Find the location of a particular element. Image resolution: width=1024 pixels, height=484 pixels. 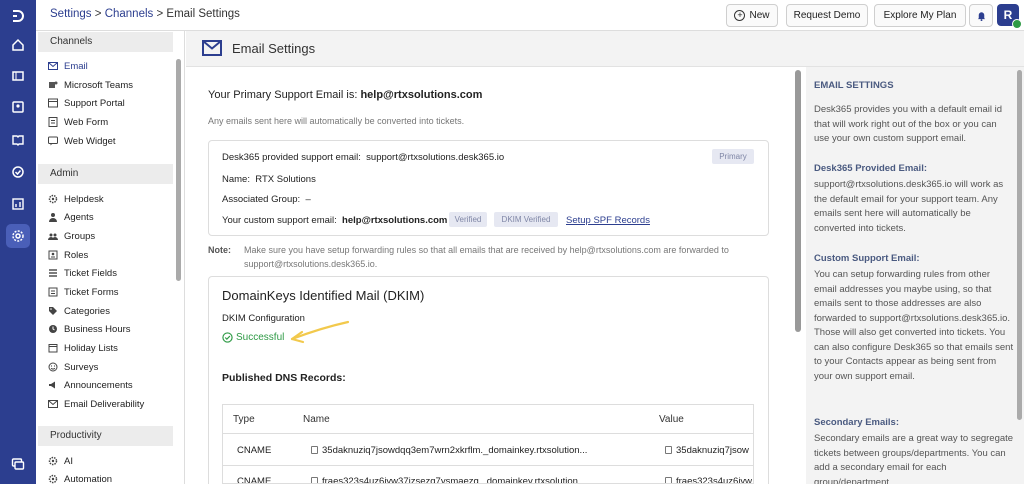

forms-icon is located at coordinates (53, 292).